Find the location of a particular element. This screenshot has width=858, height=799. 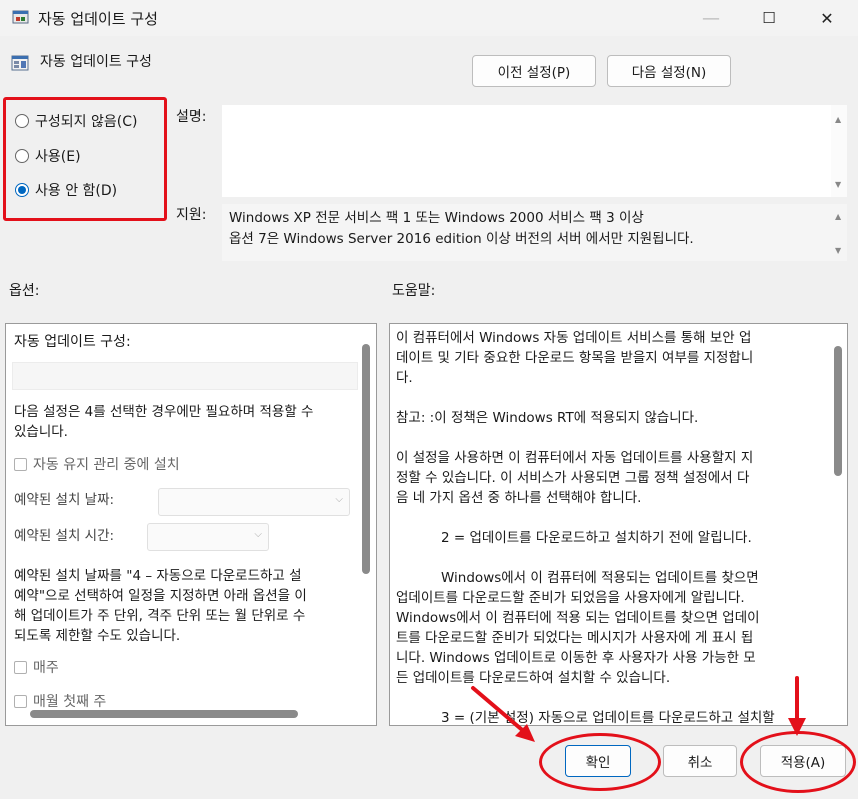

note-line-1: 다음 설정은 4를 선택한 경우에만 필요하며 적용할 수 is located at coordinates (164, 412).